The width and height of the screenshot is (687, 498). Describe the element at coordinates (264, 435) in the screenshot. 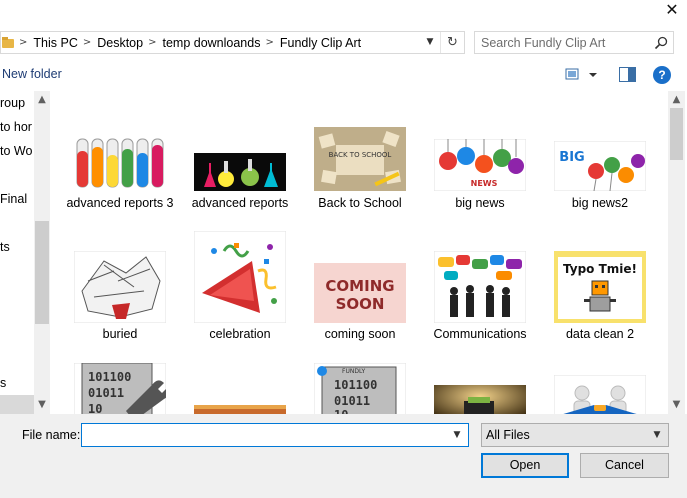

I see `file-name-input` at that location.